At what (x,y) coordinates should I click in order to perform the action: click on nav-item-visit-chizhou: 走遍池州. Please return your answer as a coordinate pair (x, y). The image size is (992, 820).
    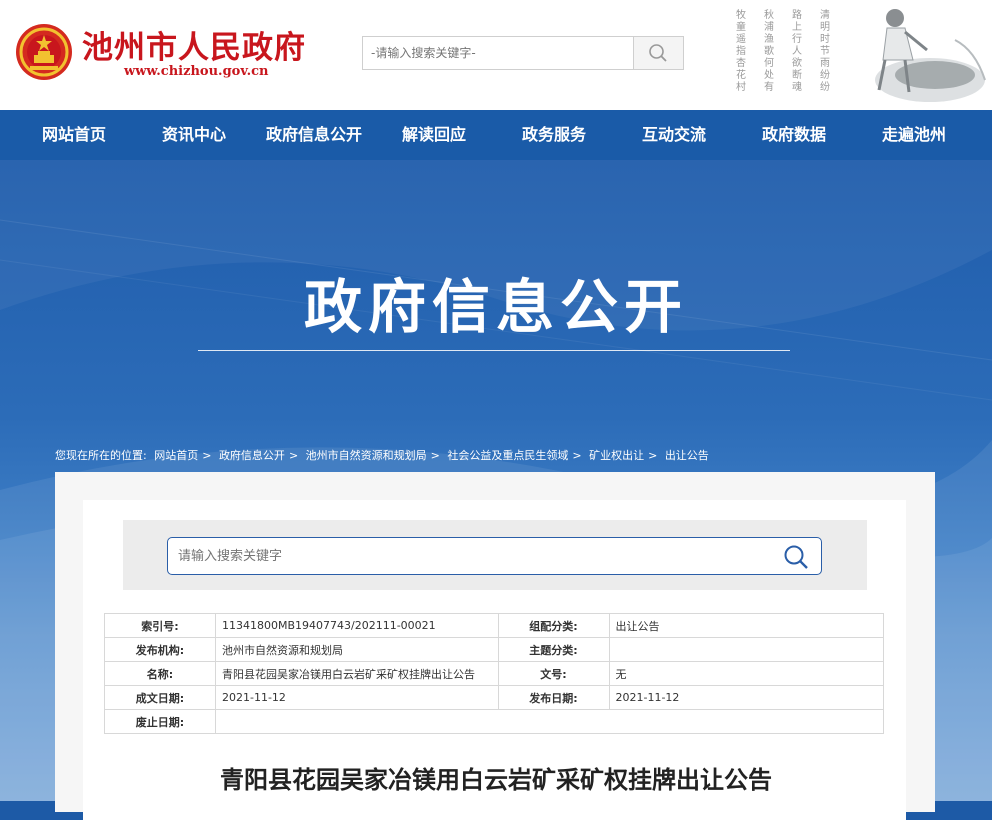
    Looking at the image, I should click on (914, 135).